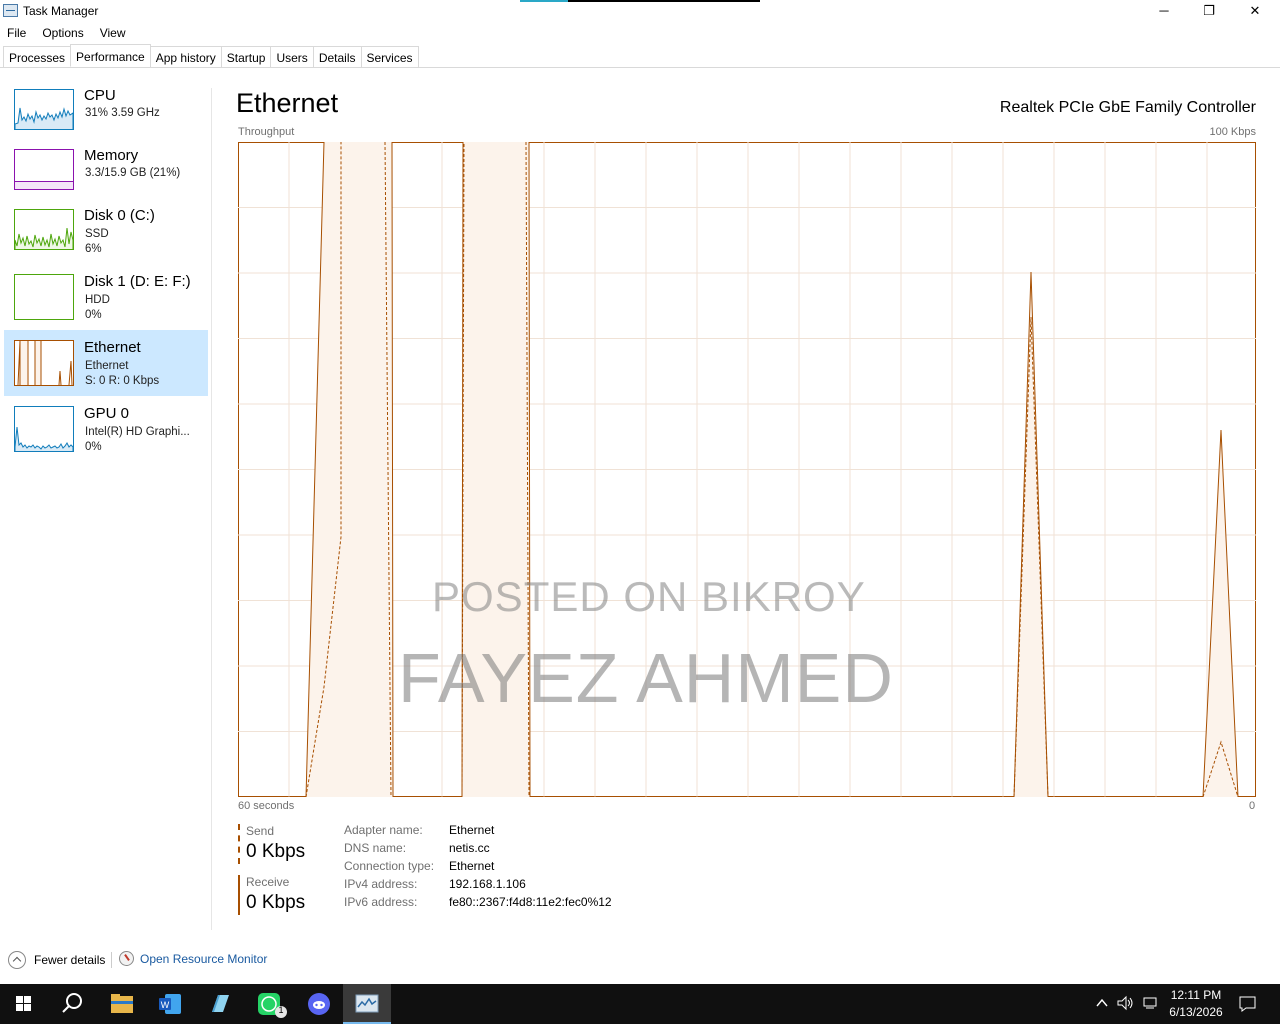 Image resolution: width=1280 pixels, height=1029 pixels. I want to click on graph-zero-label: 0, so click(1252, 806).